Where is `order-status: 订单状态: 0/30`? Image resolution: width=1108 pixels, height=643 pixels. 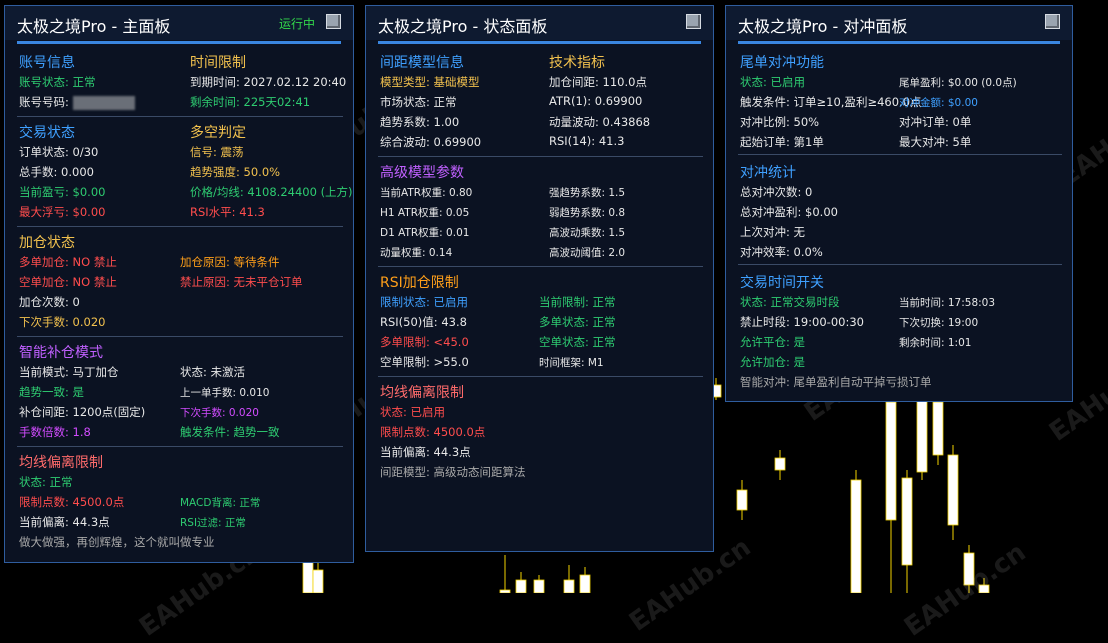
order-status: 订单状态: 0/30 is located at coordinates (59, 152).